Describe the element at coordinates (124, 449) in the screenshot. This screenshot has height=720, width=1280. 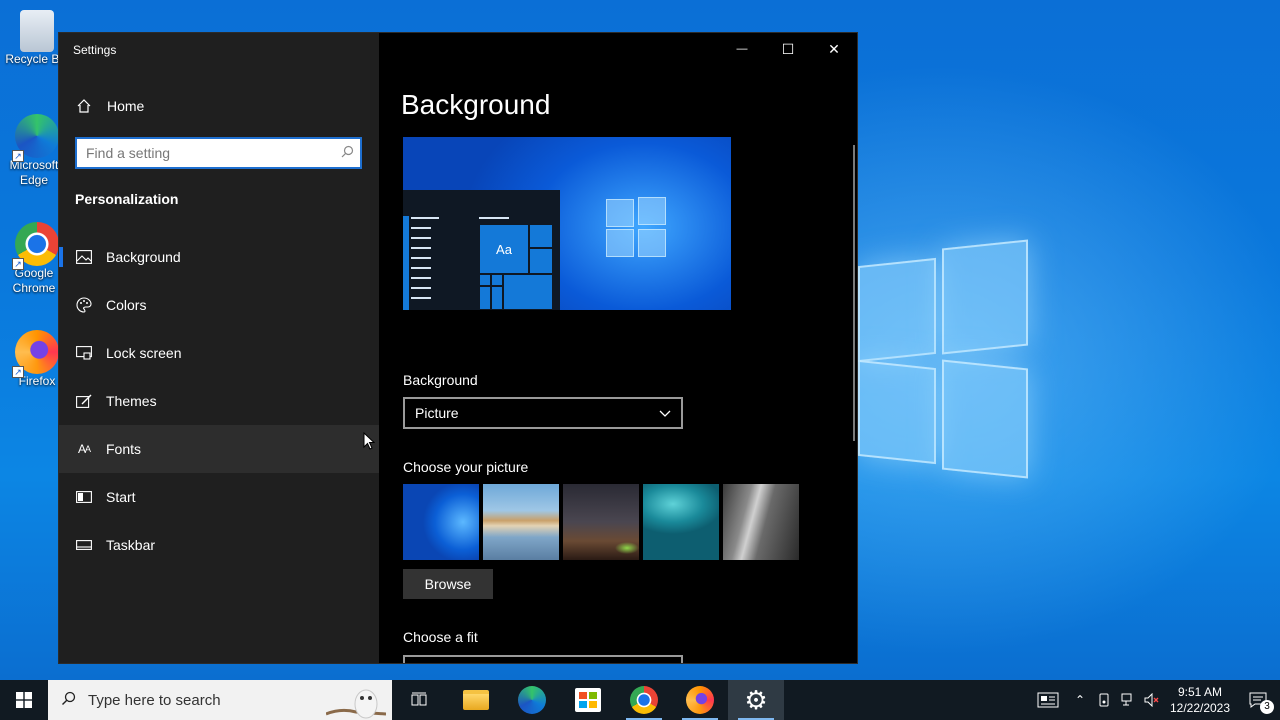
I see `sidebar-item-label: Fonts` at that location.